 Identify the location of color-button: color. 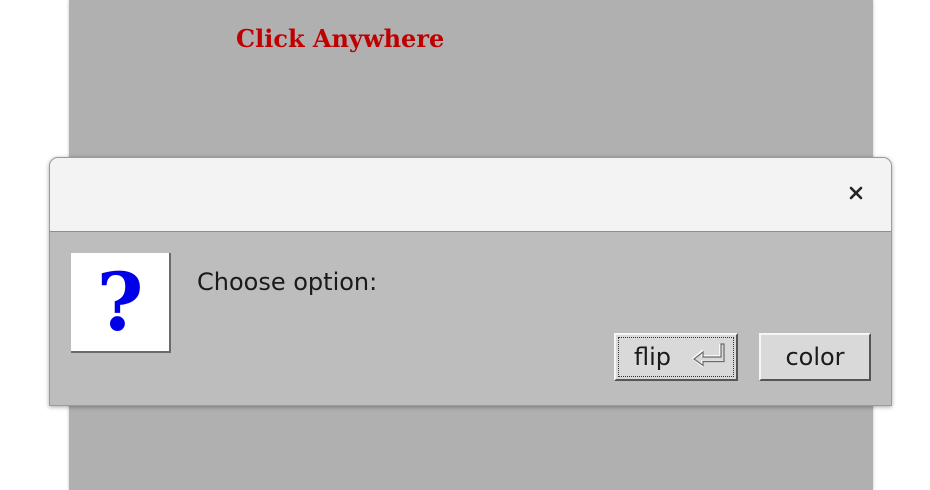
(815, 357).